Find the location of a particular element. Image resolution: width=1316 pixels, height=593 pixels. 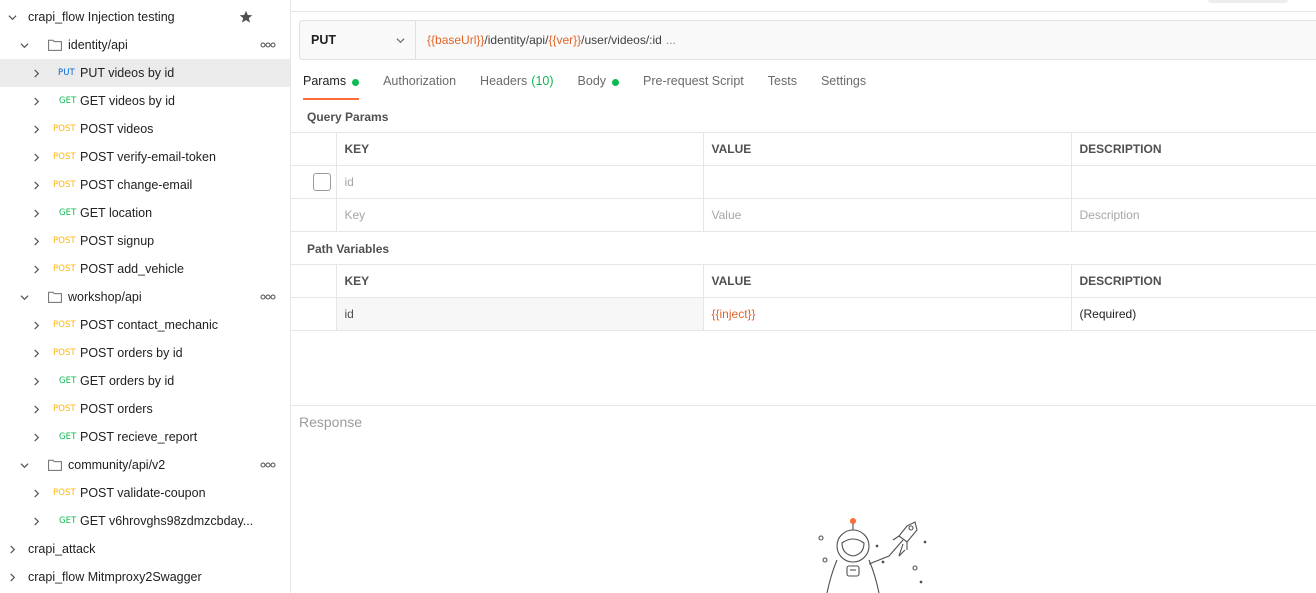

collection-crapi-flow-mitmproxy: crapi_flow Mitmproxy2Swagger is located at coordinates (145, 577).